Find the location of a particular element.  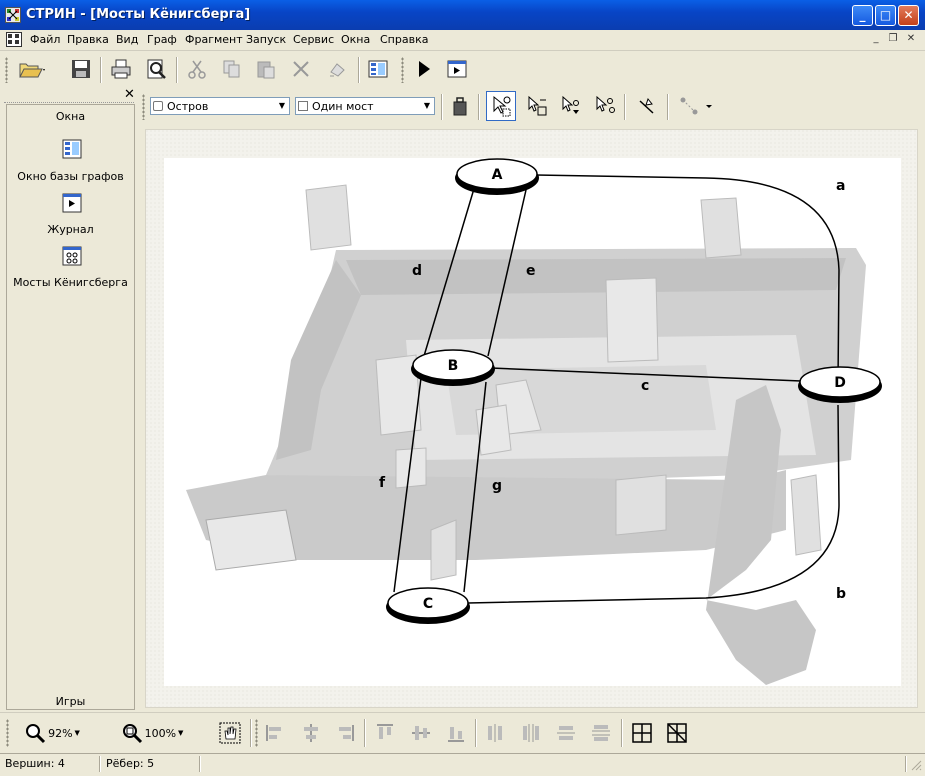

delete-button is located at coordinates (301, 69).